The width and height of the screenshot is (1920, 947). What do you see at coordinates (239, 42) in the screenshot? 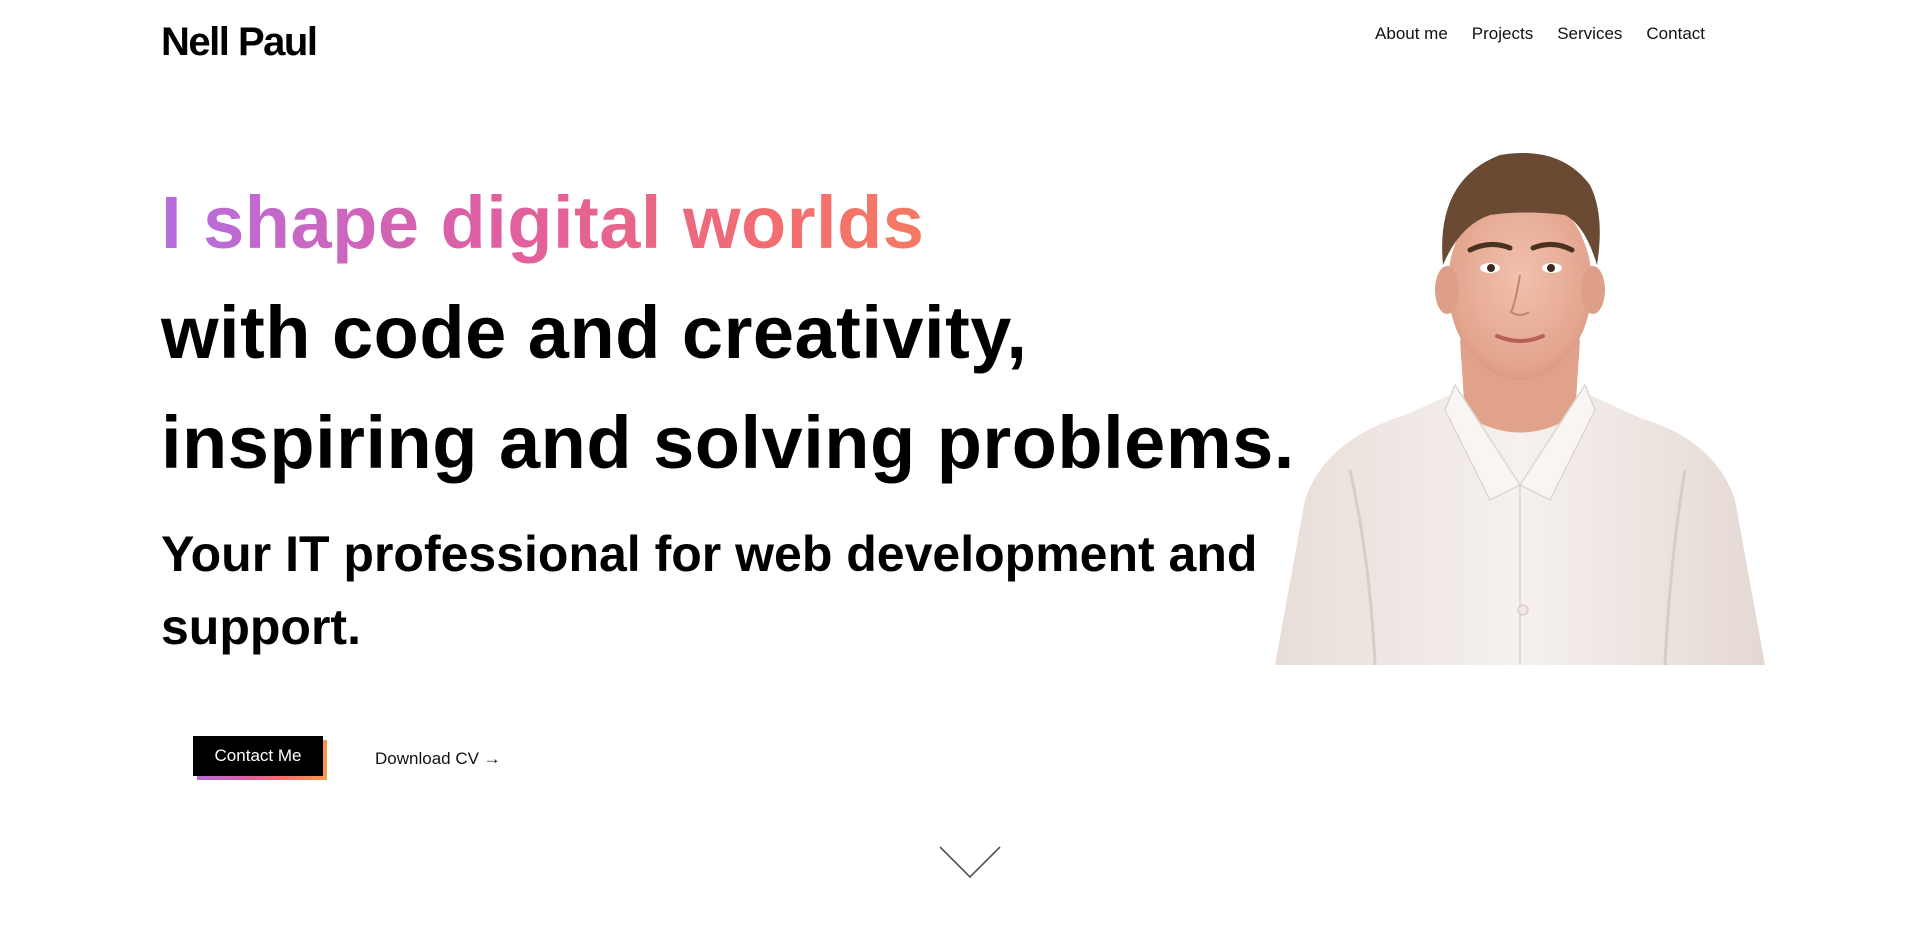
I see `site-logo: Nell Paul` at bounding box center [239, 42].